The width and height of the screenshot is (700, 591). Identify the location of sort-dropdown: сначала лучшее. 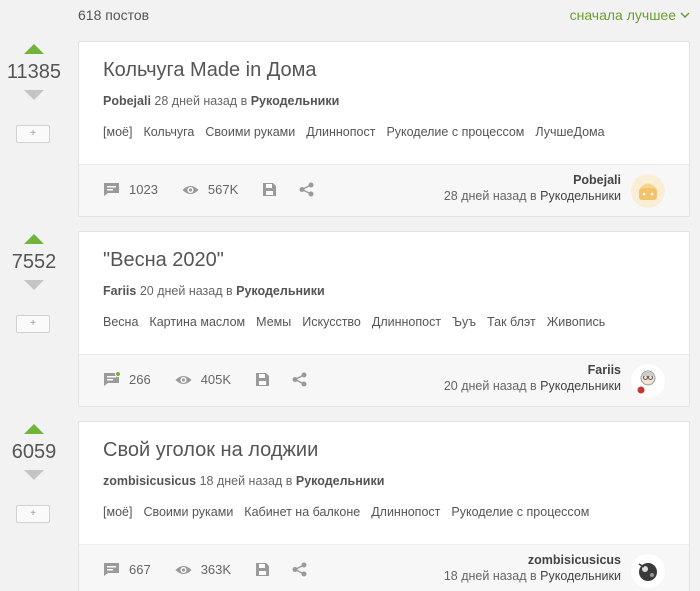
(630, 15).